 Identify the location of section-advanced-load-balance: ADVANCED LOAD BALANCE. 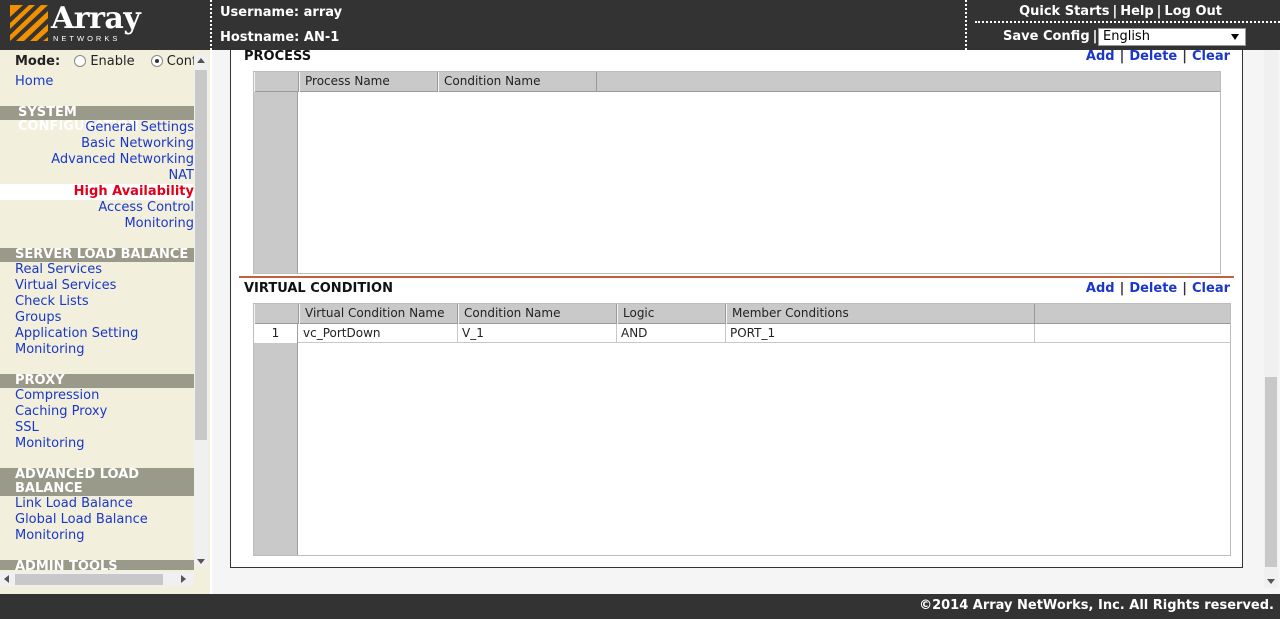
(97, 482).